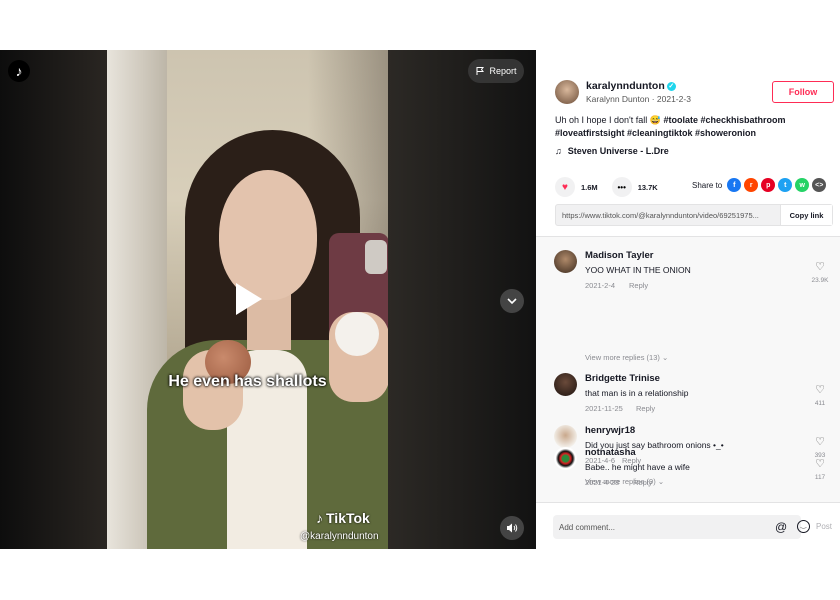 This screenshot has height=600, width=840. Describe the element at coordinates (806, 215) in the screenshot. I see `copy-link-button: Copy link` at that location.